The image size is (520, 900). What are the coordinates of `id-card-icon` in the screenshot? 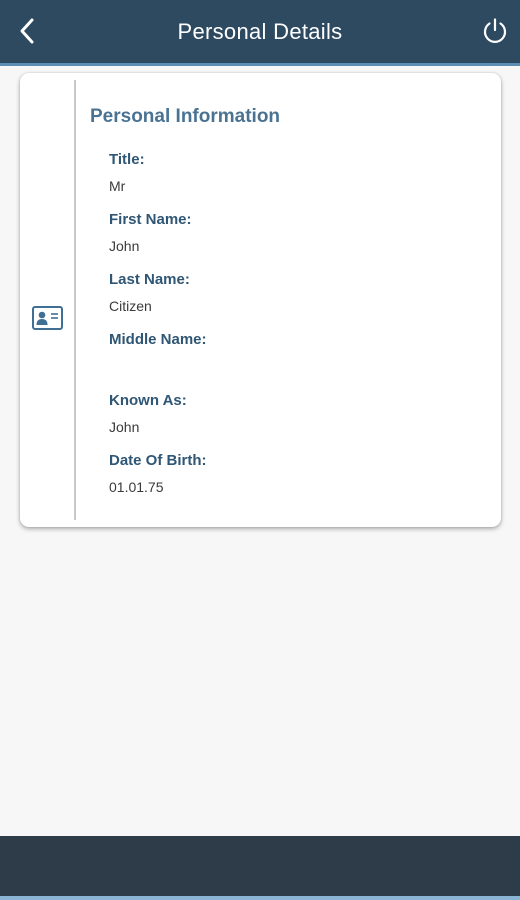 It's located at (47, 318).